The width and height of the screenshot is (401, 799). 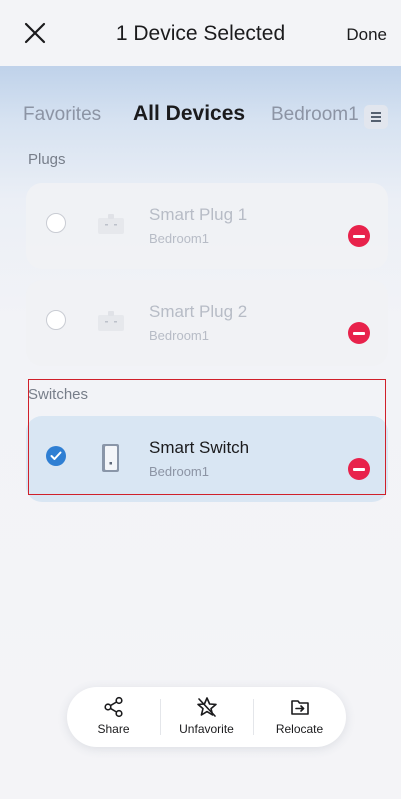 What do you see at coordinates (299, 729) in the screenshot?
I see `relocate-label: Relocate` at bounding box center [299, 729].